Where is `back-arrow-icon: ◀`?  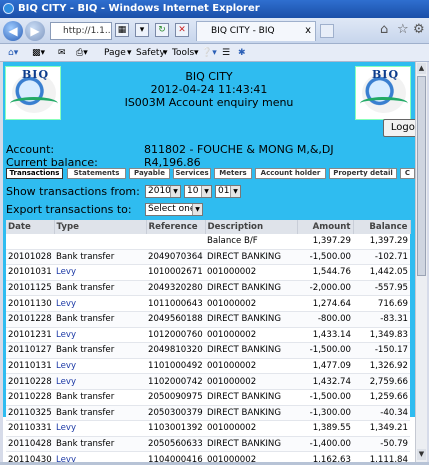
back-arrow-icon: ◀ is located at coordinates (13, 31).